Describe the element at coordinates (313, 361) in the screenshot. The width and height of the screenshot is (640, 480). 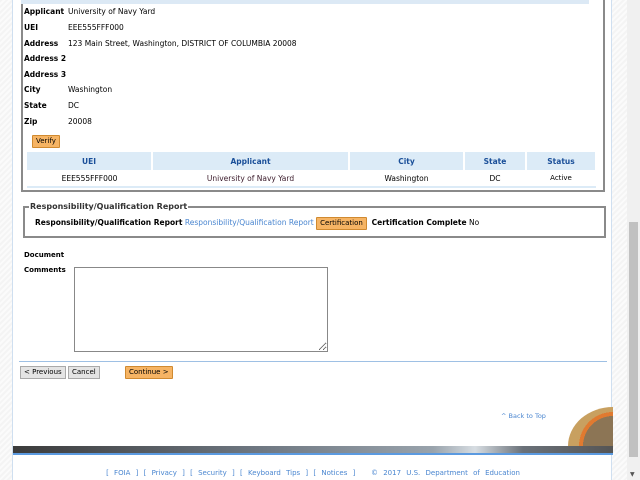
I see `divider` at that location.